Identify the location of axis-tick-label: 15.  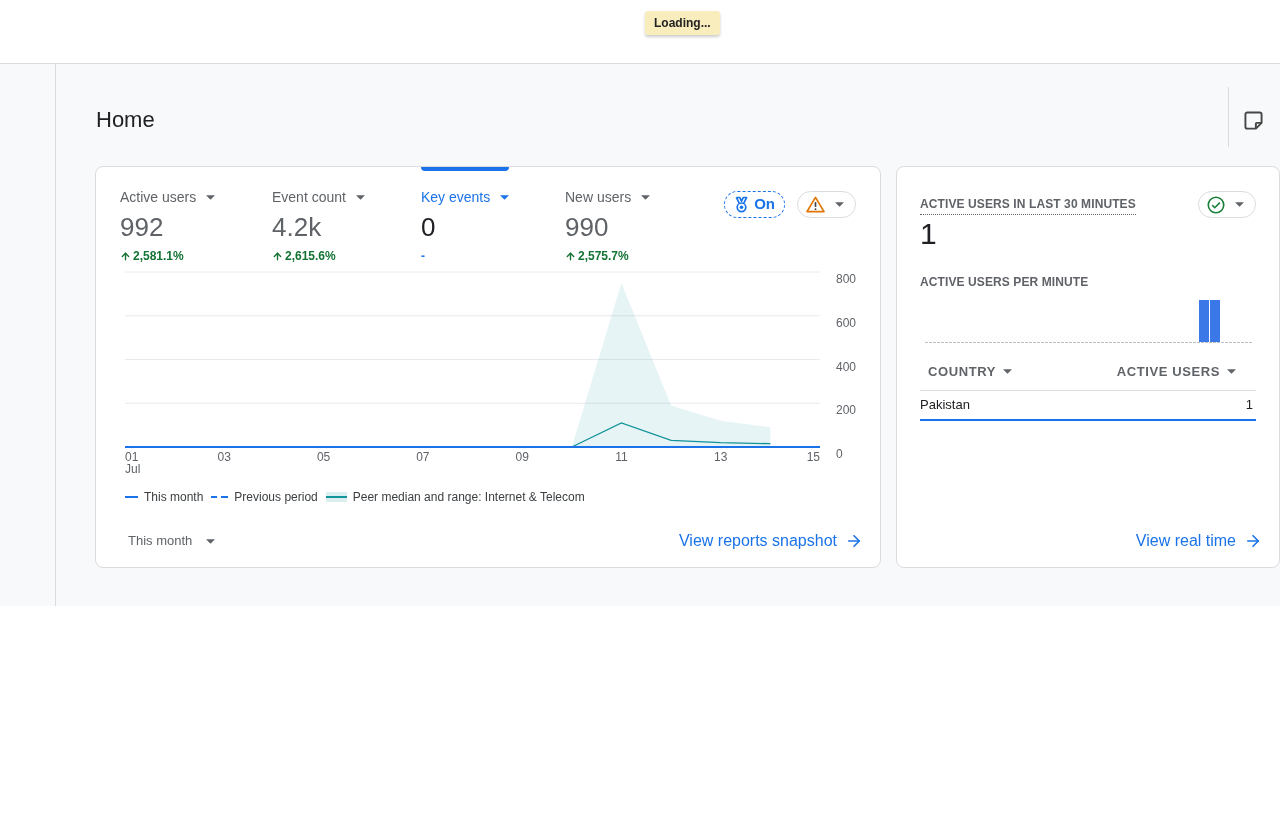
(813, 457).